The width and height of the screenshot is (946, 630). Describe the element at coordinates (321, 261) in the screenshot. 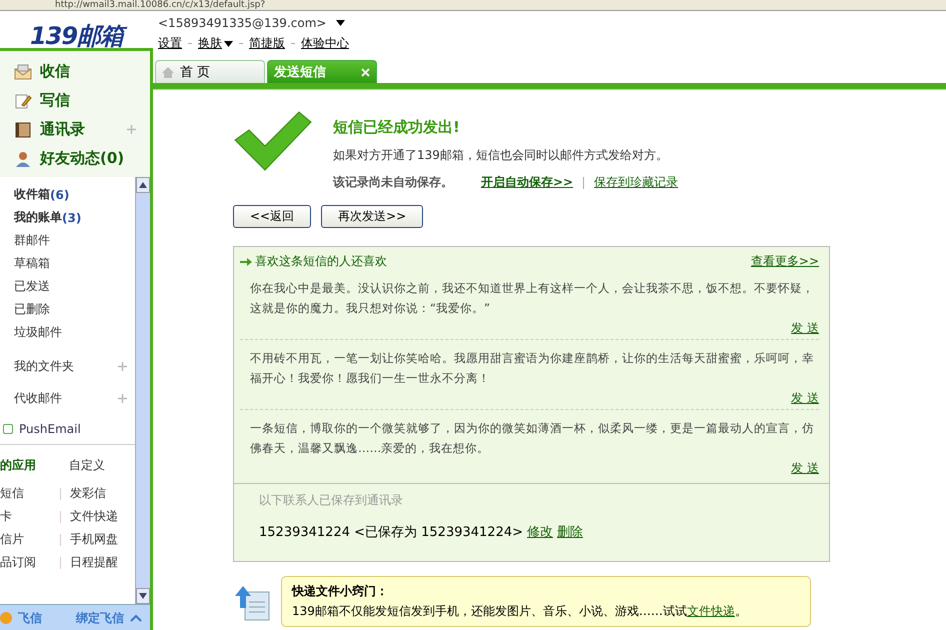

I see `recommend-title: 喜欢这条短信的人还喜欢` at that location.